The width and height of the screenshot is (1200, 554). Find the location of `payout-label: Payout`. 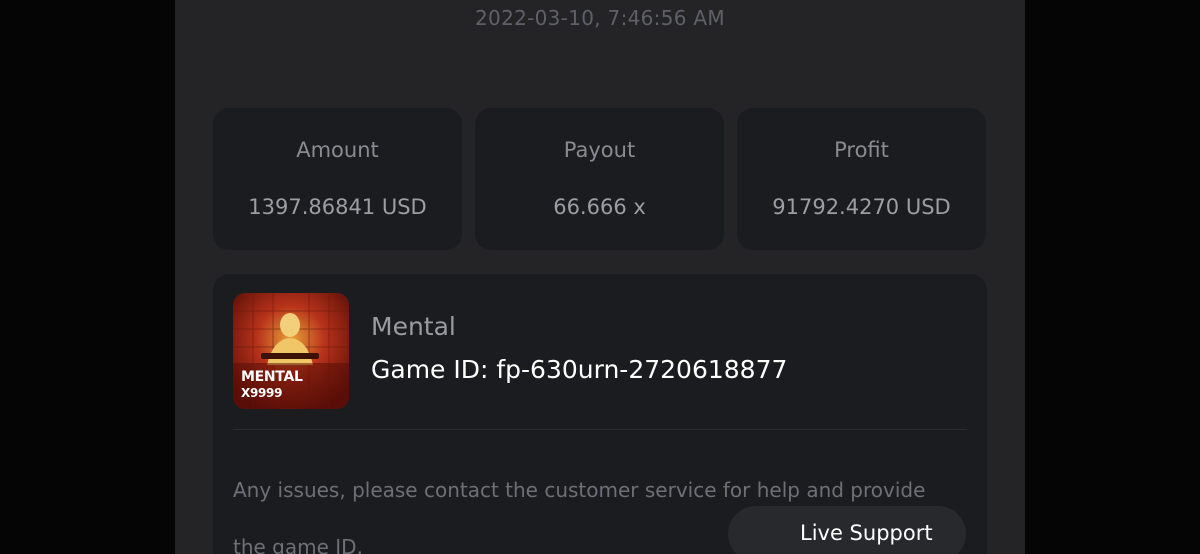

payout-label: Payout is located at coordinates (599, 150).